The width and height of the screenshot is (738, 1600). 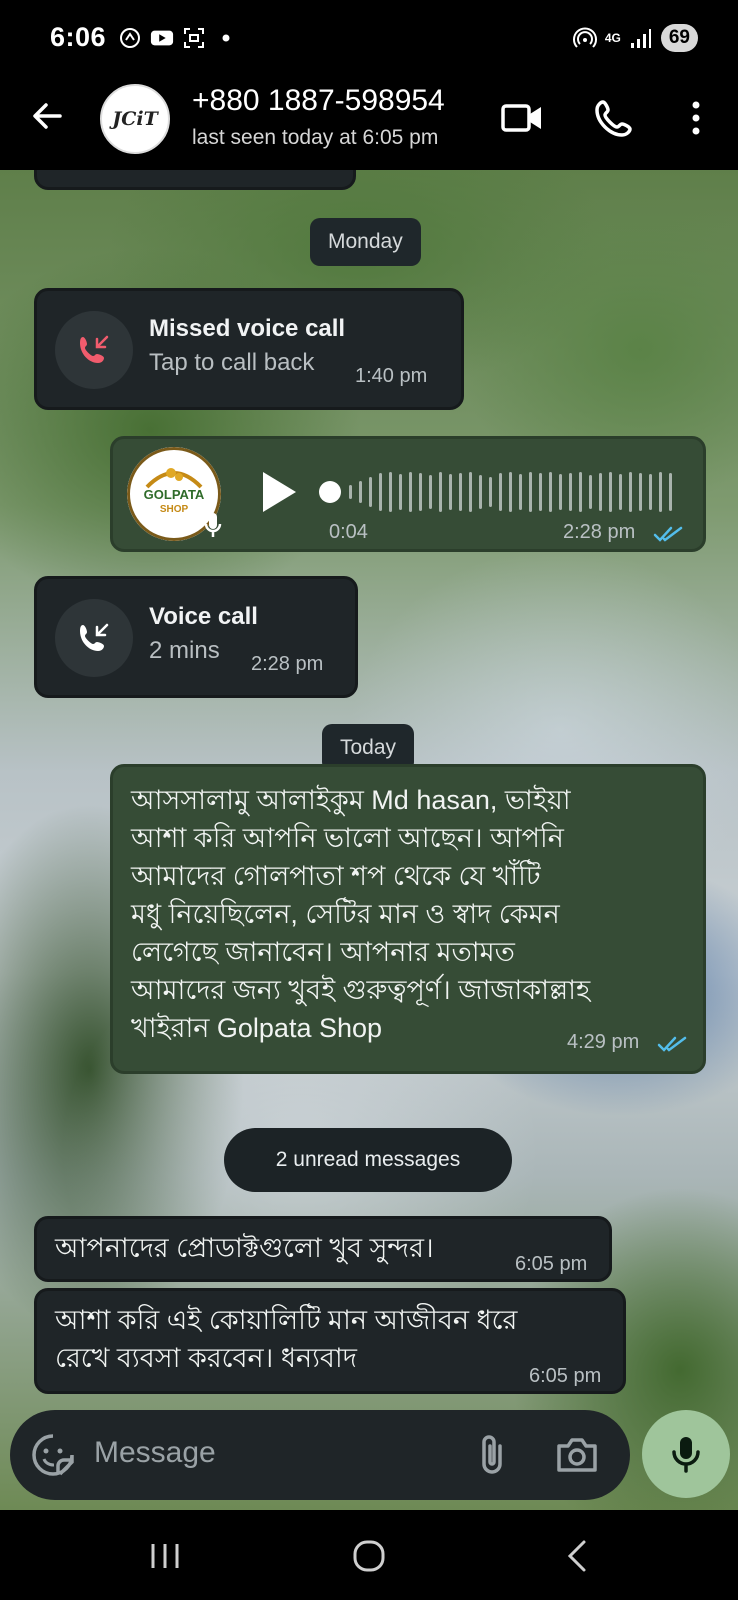 I want to click on system-icons: 4G 69, so click(x=635, y=38).